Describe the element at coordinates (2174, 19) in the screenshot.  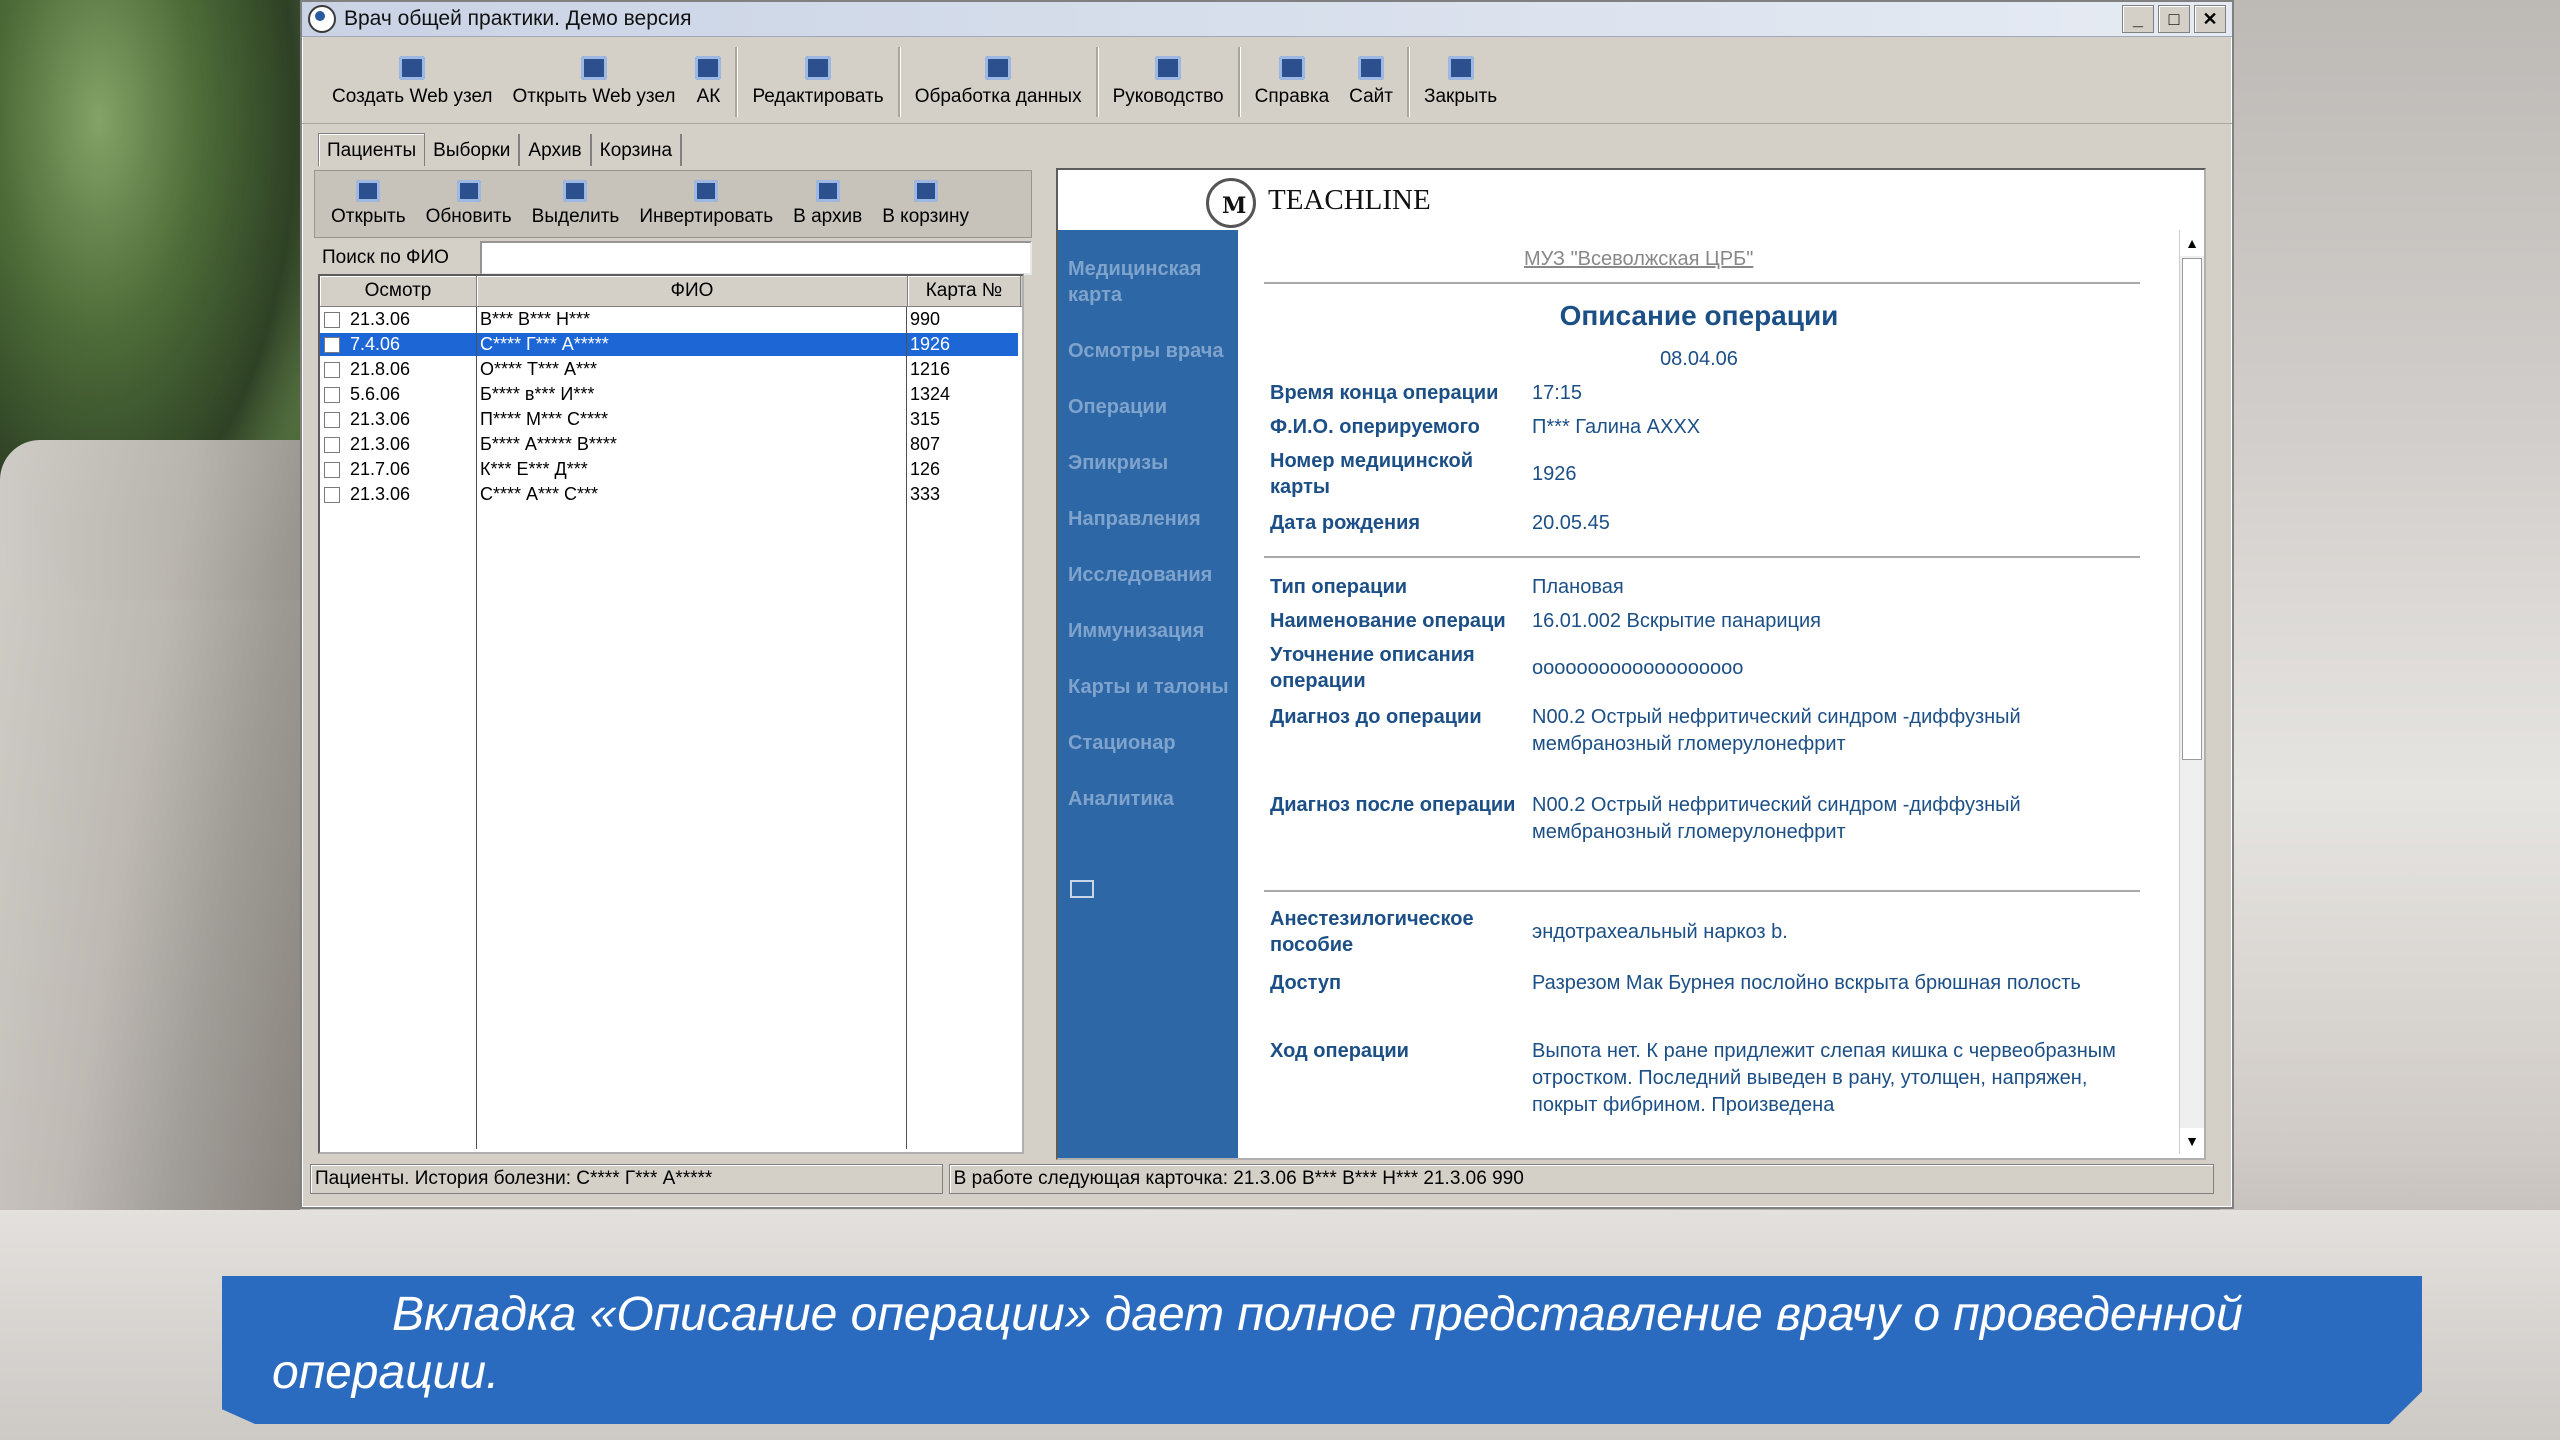
I see `maximize-button: □` at that location.